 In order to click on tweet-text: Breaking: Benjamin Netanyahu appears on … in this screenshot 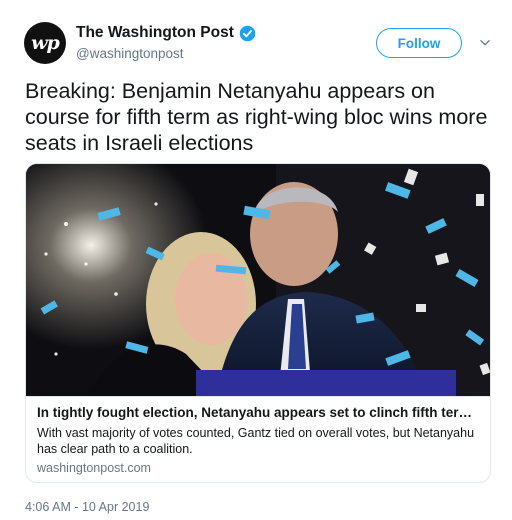, I will do `click(256, 117)`.